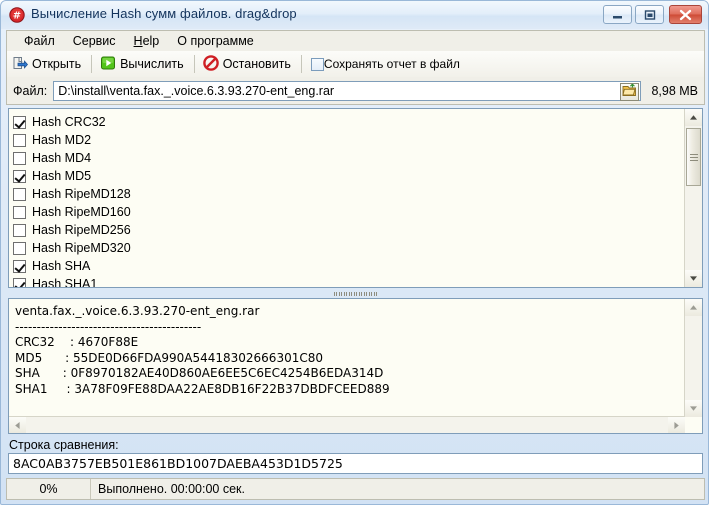 Image resolution: width=709 pixels, height=505 pixels. I want to click on hash-list-item-label: Hash RipeMD160, so click(81, 212).